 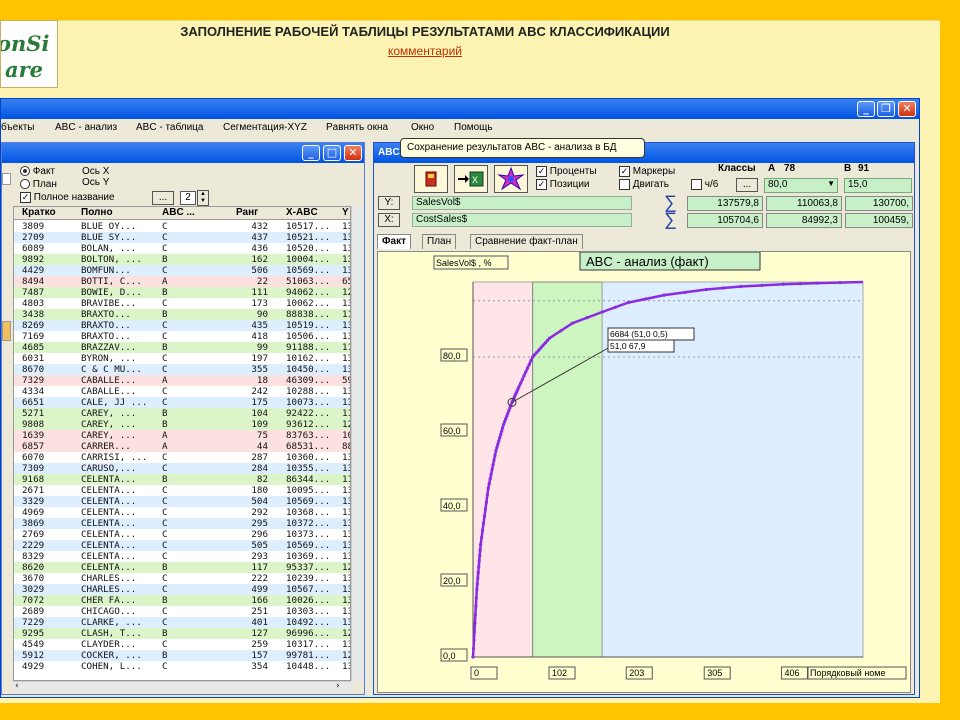 What do you see at coordinates (704, 184) in the screenshot?
I see `ch6-checkbox: ч/6` at bounding box center [704, 184].